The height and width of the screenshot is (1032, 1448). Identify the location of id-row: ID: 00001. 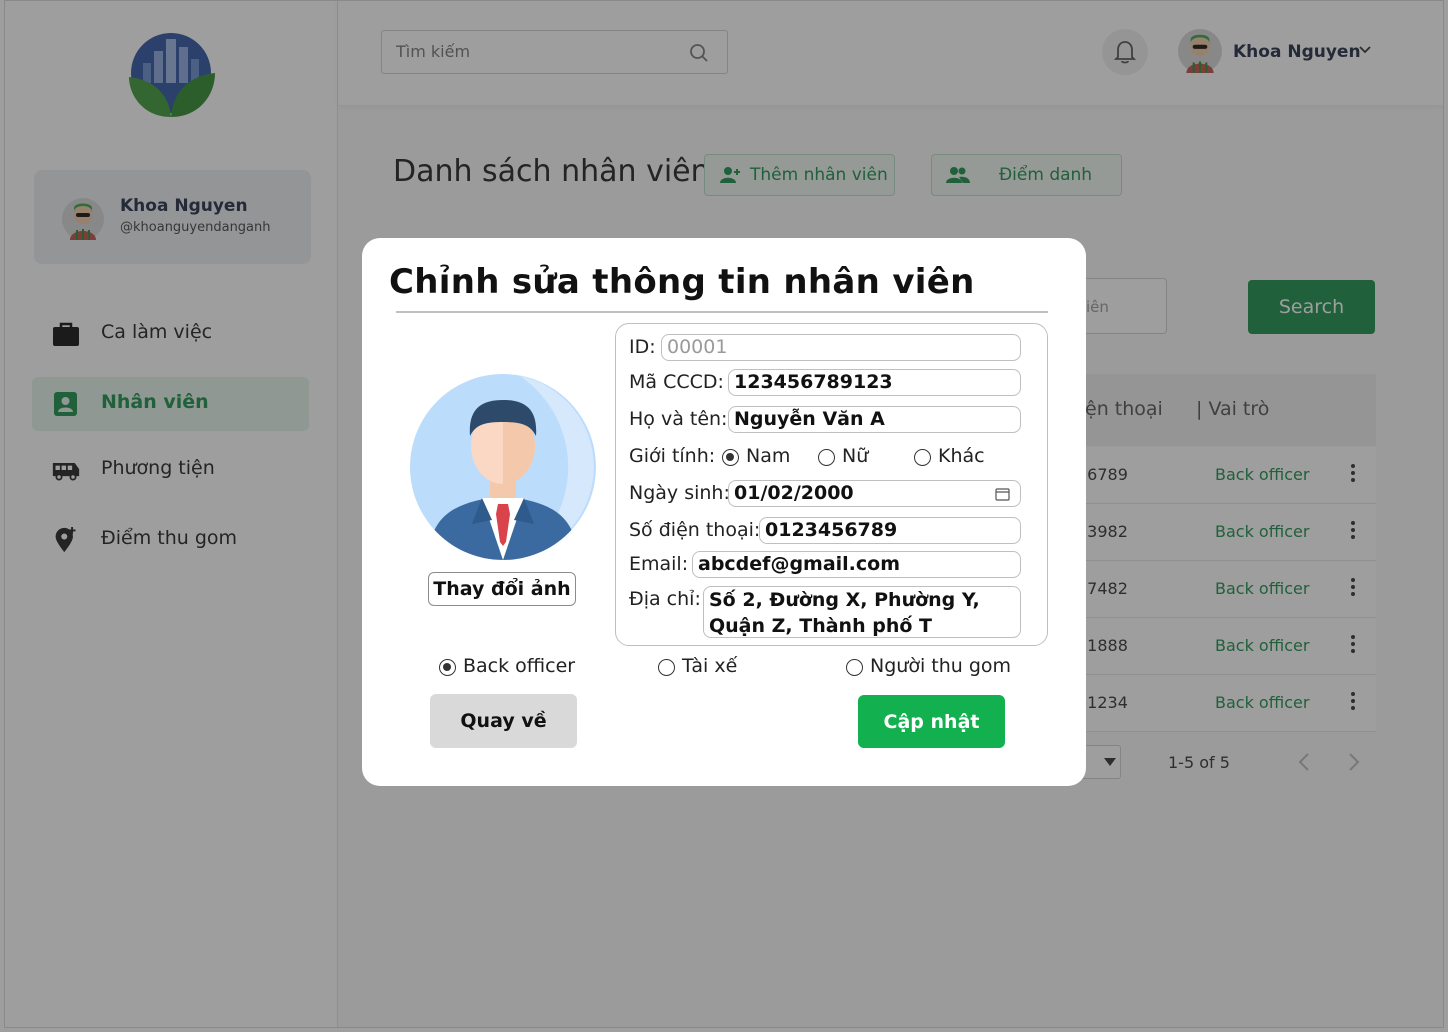
(832, 348).